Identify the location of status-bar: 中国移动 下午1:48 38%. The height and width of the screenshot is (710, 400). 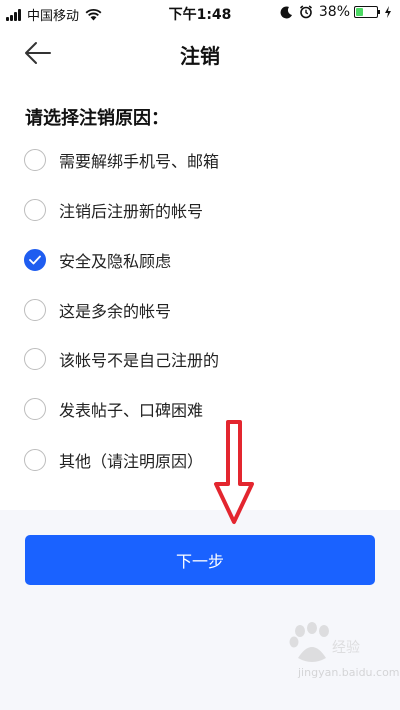
(200, 13).